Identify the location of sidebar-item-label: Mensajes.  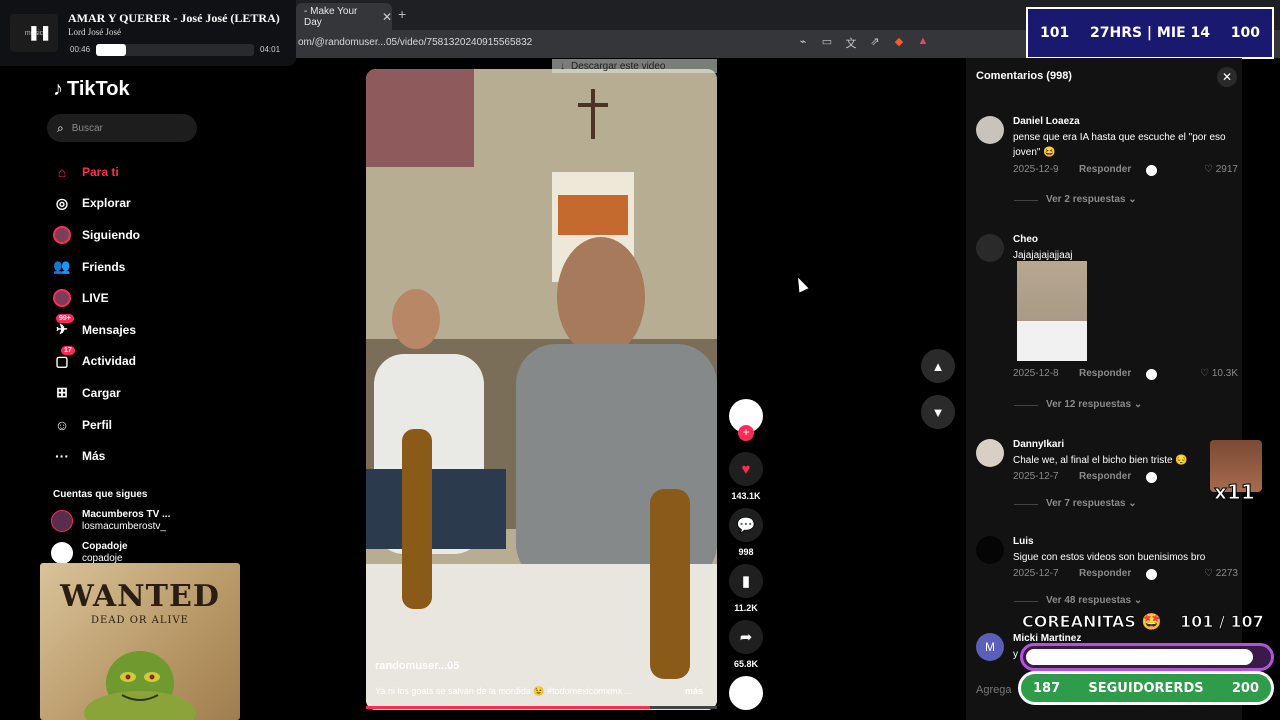
(109, 329).